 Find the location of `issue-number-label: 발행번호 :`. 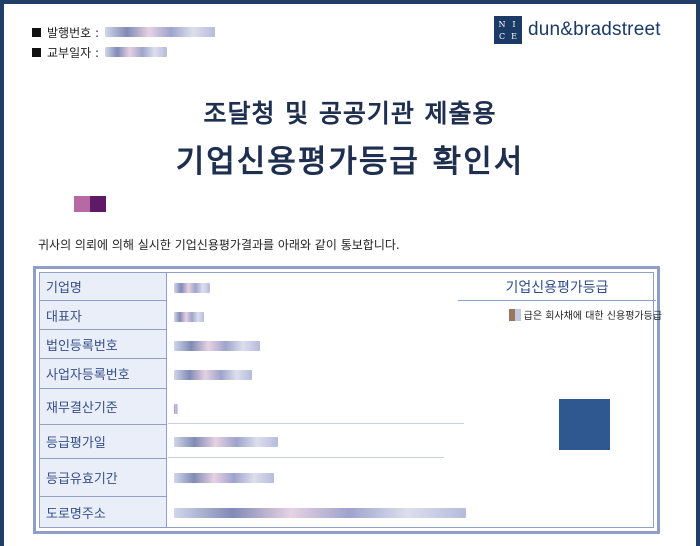

issue-number-label: 발행번호 : is located at coordinates (73, 32).